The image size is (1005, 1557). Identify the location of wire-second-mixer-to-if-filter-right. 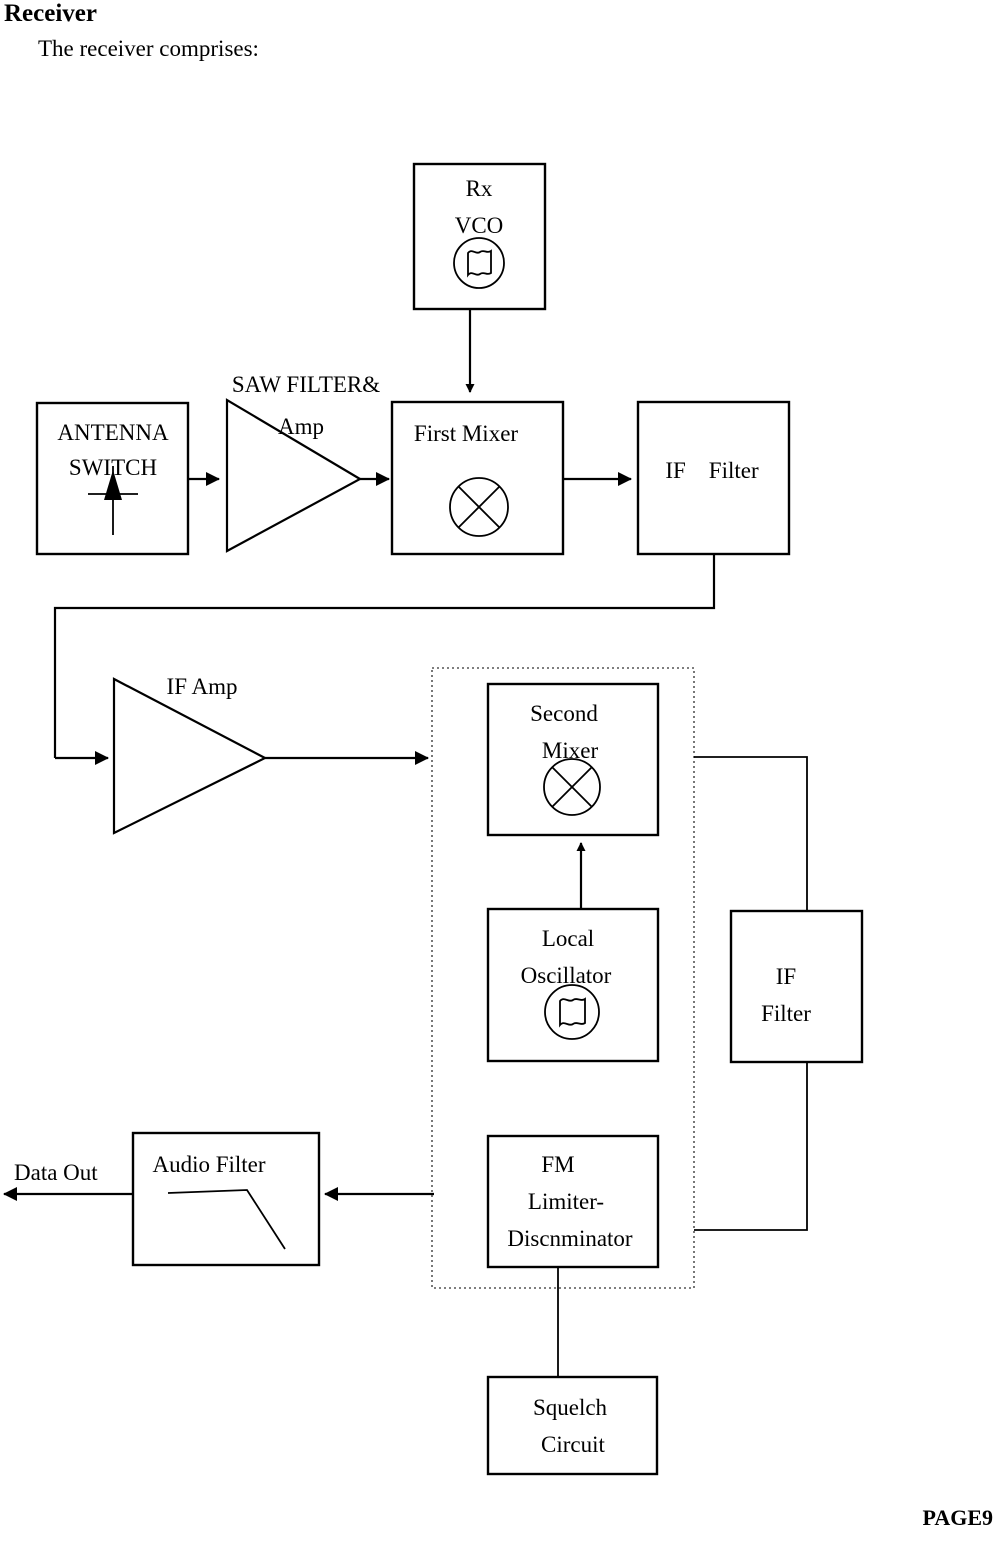
(751, 833).